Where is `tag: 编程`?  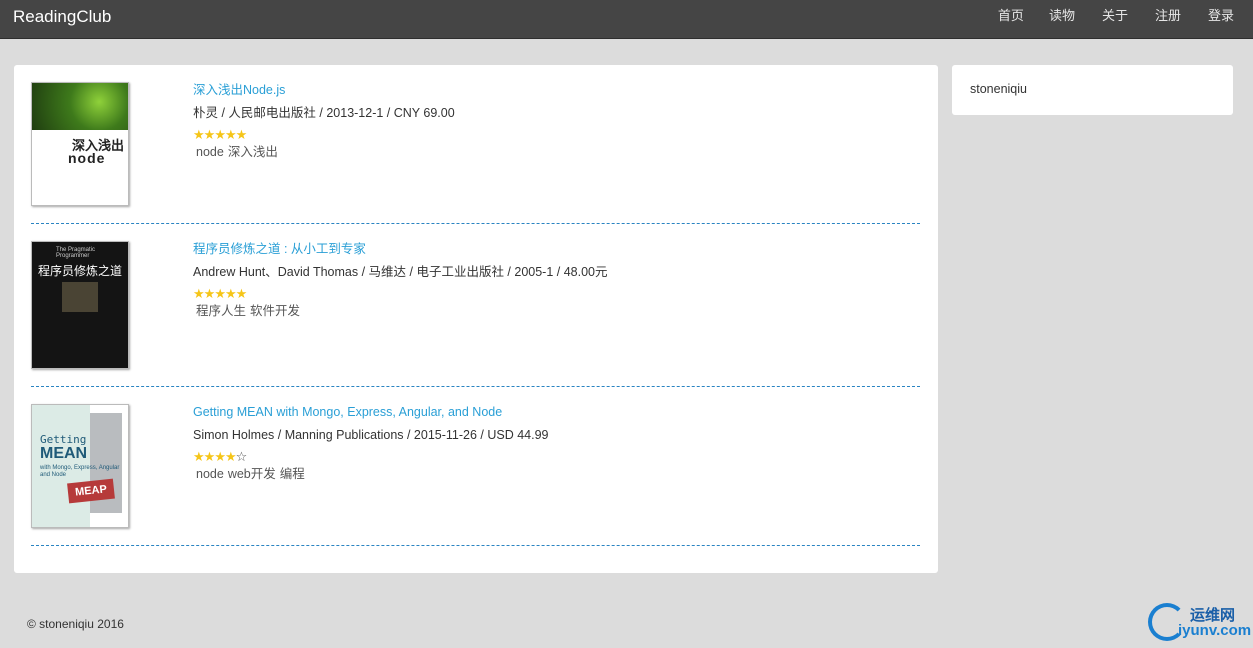 tag: 编程 is located at coordinates (292, 474).